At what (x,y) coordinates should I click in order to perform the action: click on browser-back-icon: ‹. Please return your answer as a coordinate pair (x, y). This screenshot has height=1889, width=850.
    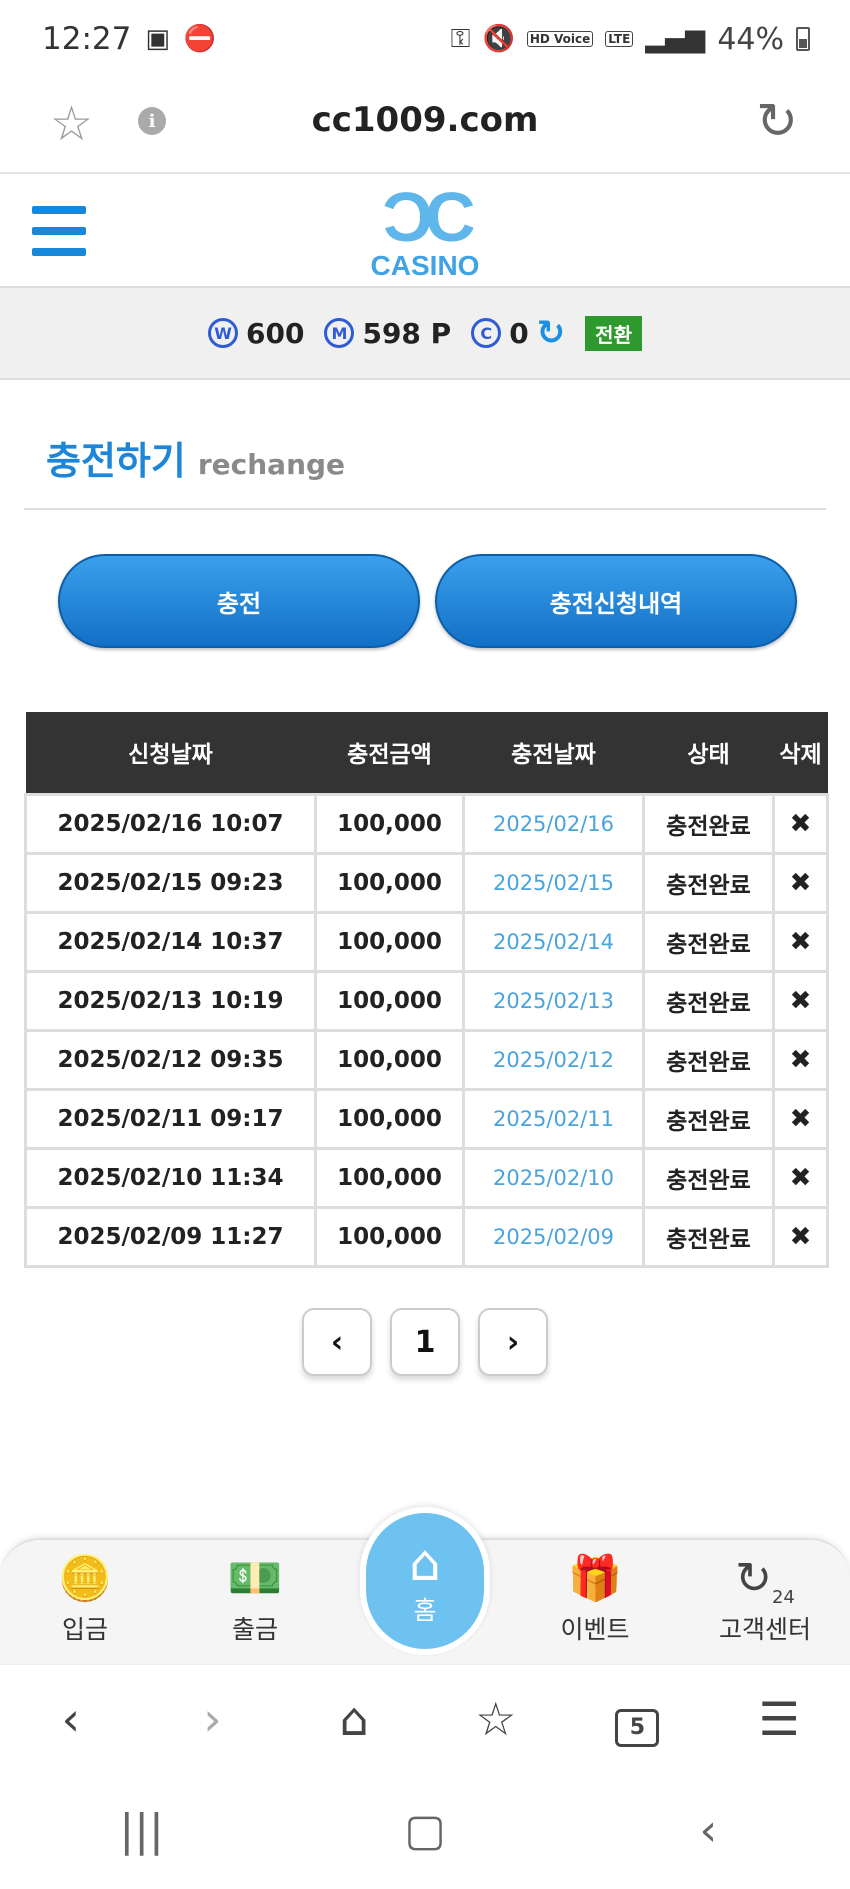
    Looking at the image, I should click on (71, 1719).